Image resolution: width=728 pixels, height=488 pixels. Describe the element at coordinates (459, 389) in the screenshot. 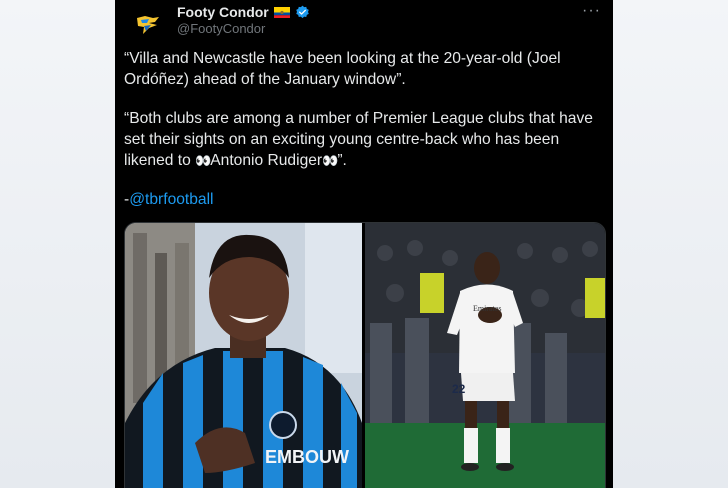

I see `shirt-number-text: 22` at that location.